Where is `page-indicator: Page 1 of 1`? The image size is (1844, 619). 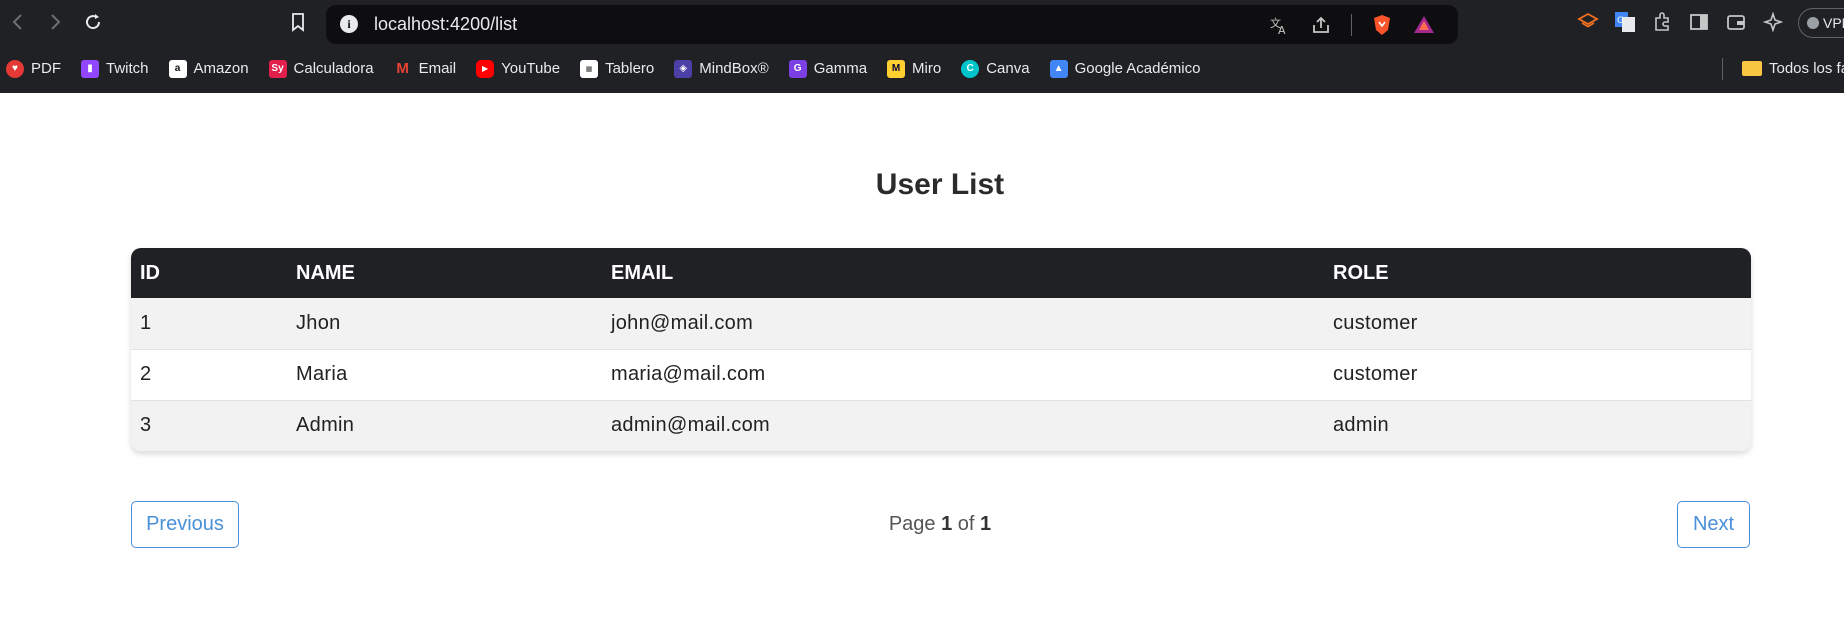 page-indicator: Page 1 of 1 is located at coordinates (922, 524).